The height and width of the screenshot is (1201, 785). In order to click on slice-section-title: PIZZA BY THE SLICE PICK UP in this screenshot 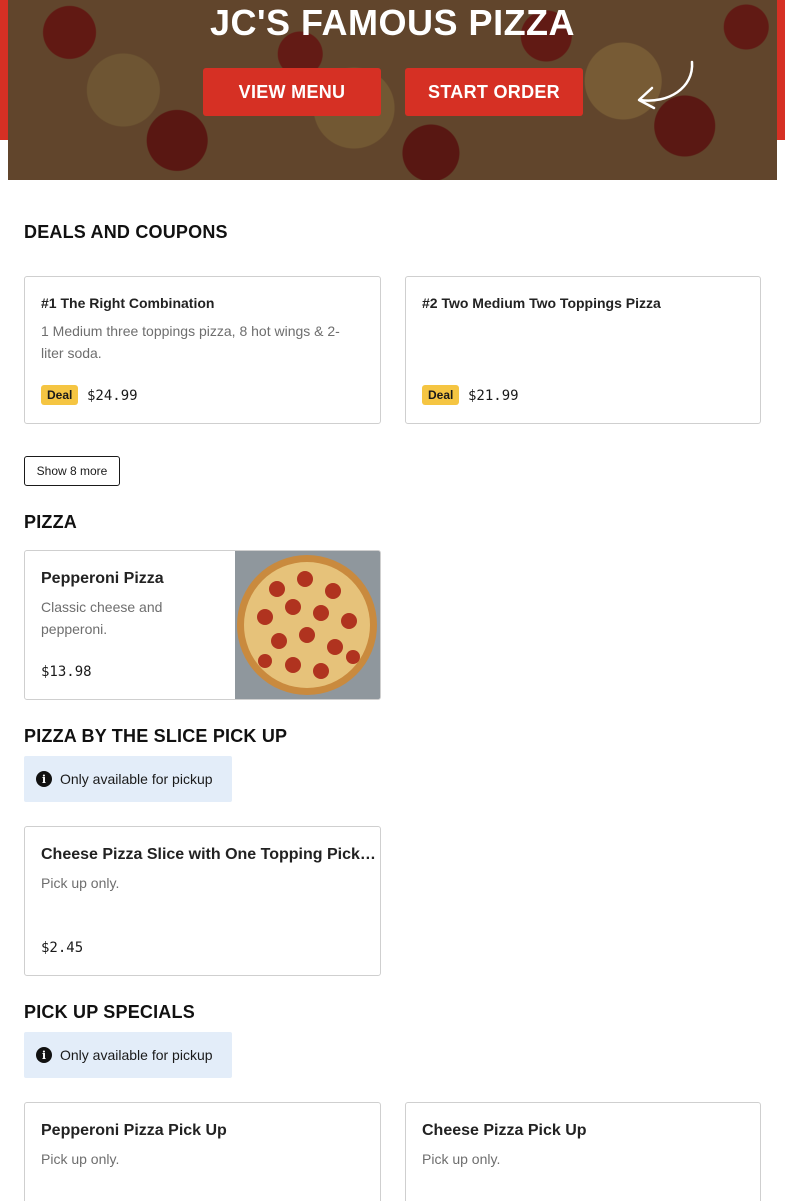, I will do `click(156, 736)`.